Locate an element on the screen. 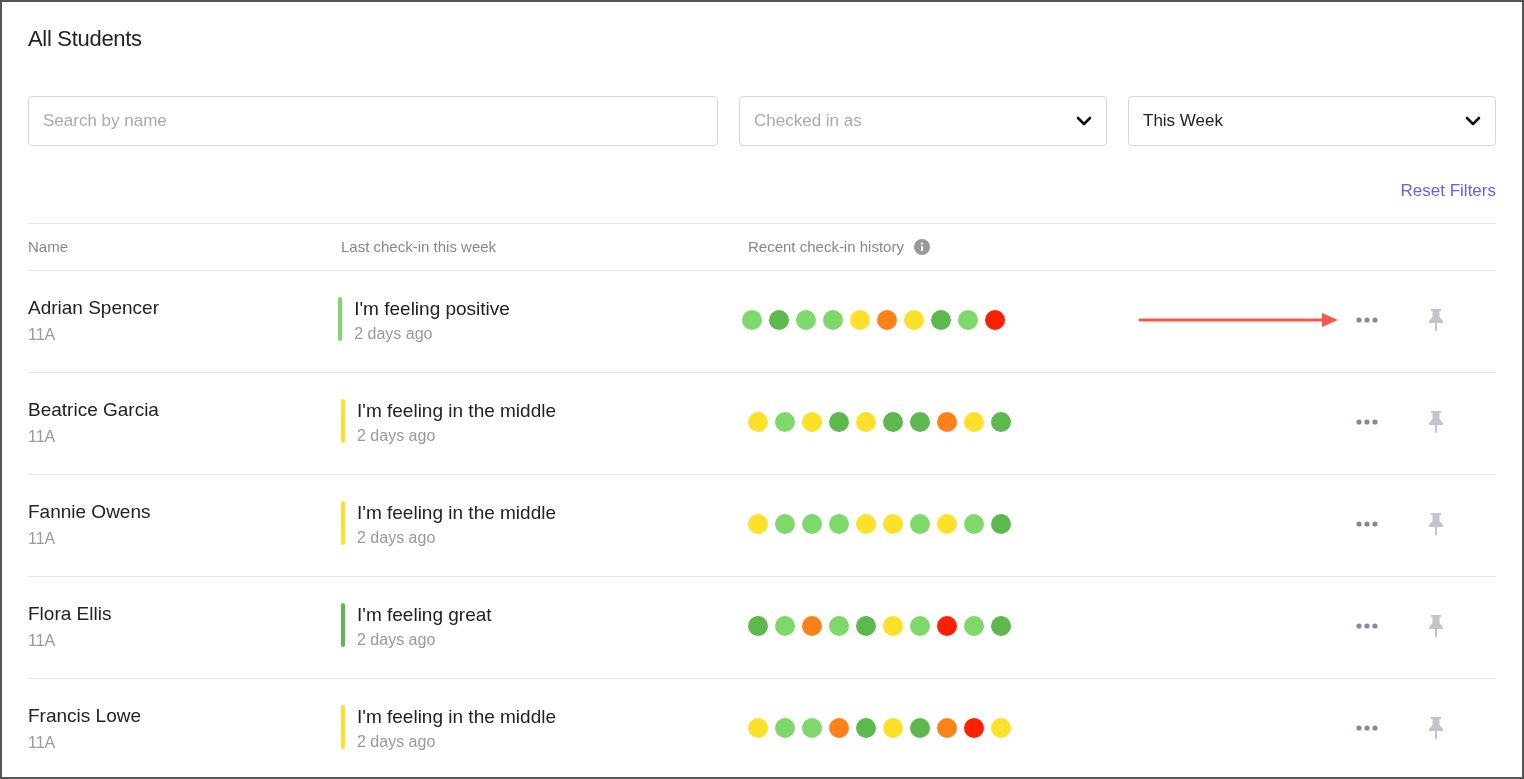 The height and width of the screenshot is (779, 1524). search-field: Search by name is located at coordinates (373, 121).